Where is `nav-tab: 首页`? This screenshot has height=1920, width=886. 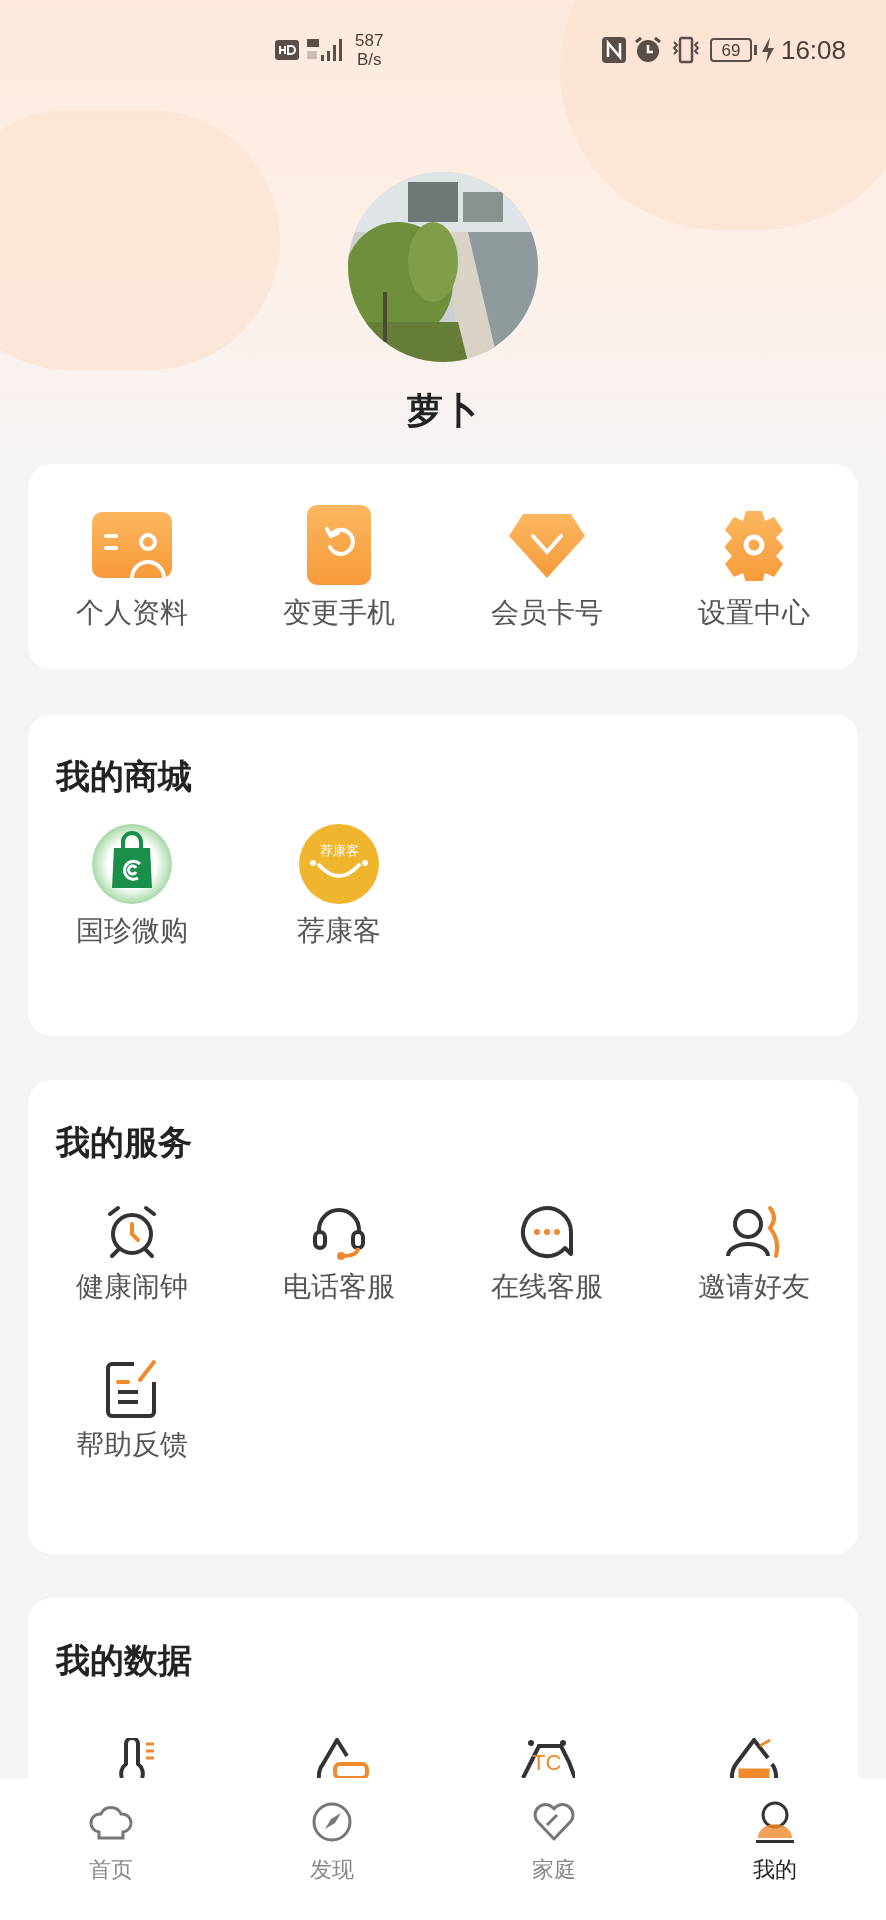 nav-tab: 首页 is located at coordinates (111, 1860).